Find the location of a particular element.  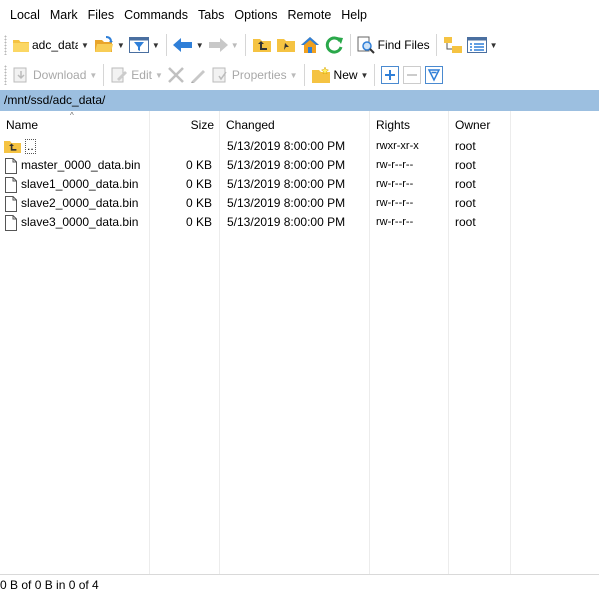

tree-view-button is located at coordinates (453, 45).